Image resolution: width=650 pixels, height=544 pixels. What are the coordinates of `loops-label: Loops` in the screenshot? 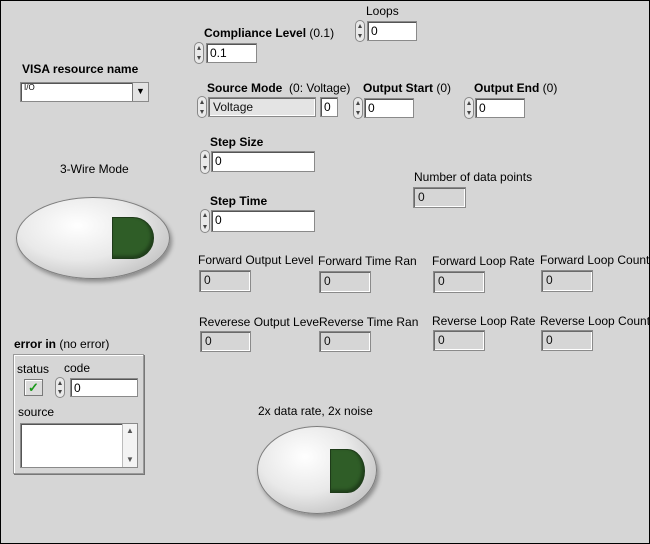 It's located at (382, 11).